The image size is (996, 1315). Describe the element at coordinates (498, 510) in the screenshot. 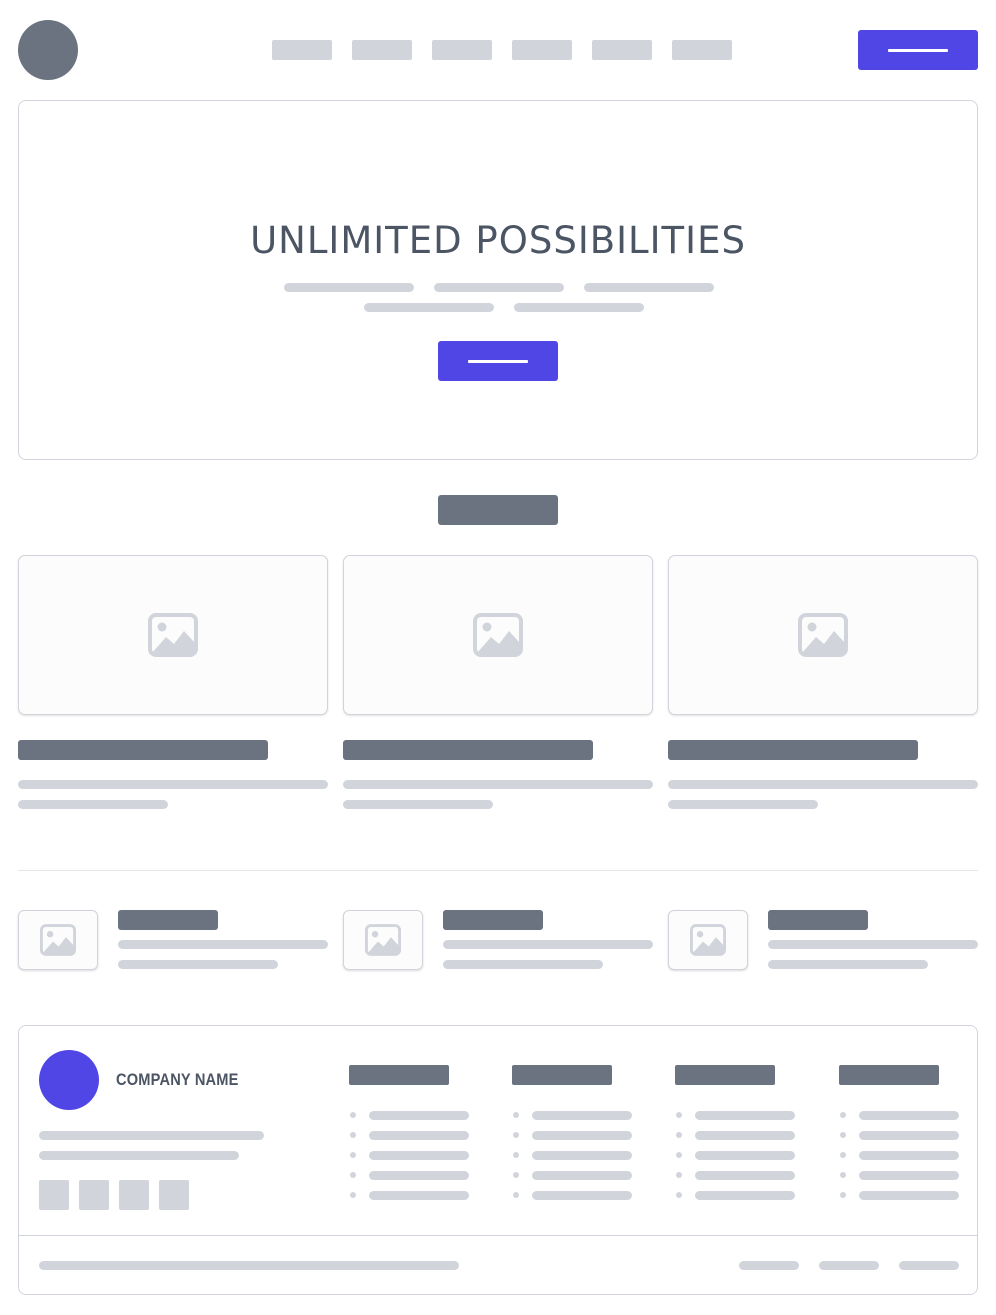

I see `features-heading` at that location.